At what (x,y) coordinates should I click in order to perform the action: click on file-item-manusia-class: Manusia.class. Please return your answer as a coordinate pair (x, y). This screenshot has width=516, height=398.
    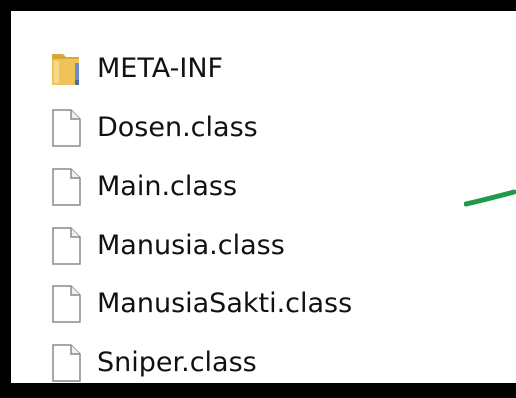
    Looking at the image, I should click on (167, 246).